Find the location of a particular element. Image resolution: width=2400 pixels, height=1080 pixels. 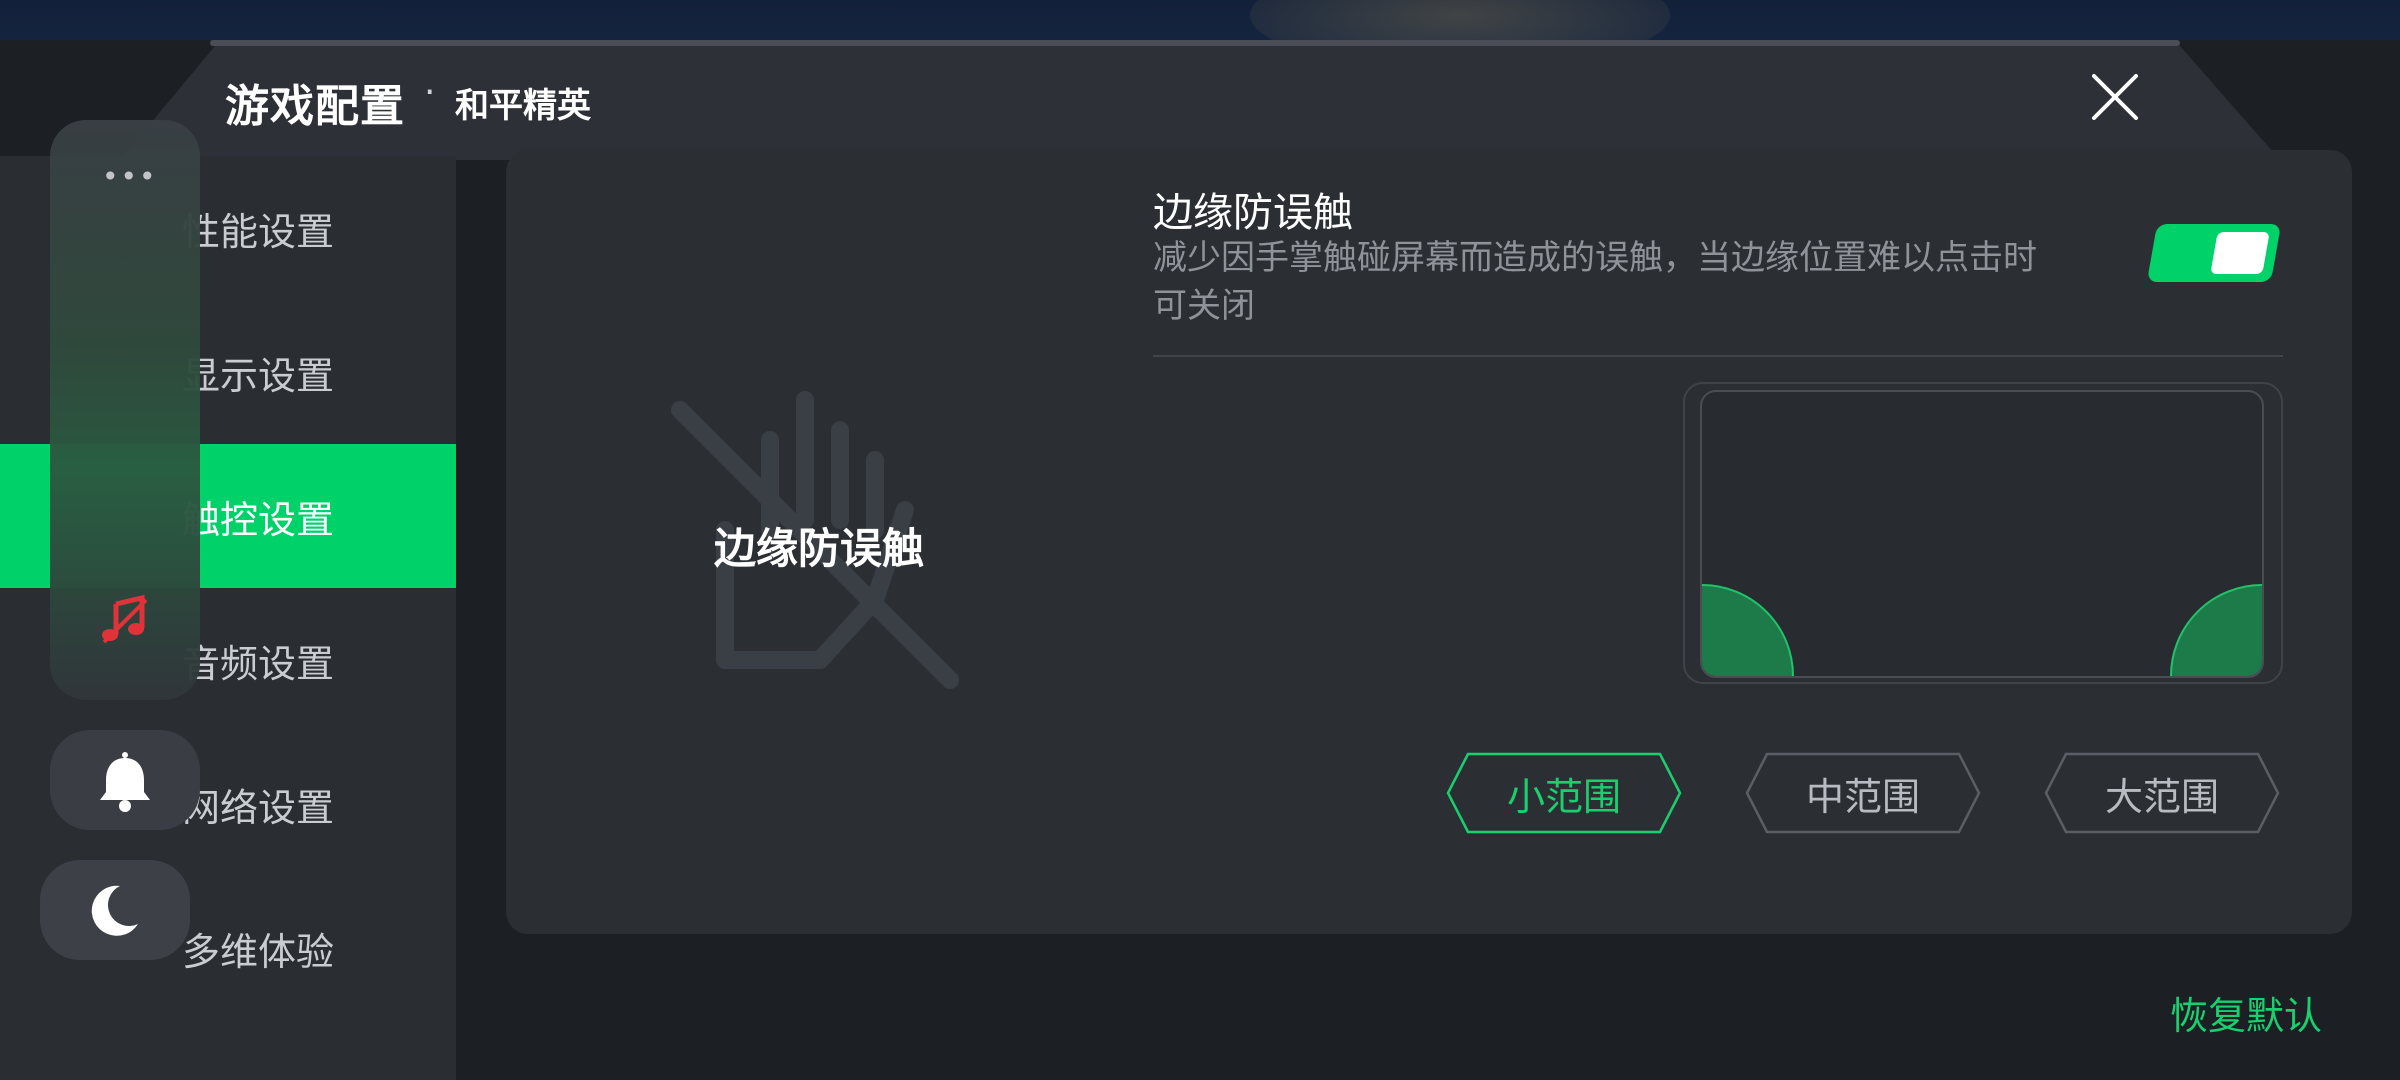

setting-description: 减少因手掌触碰屏幕而造成的误触，当边缘位置难以点击时可关闭 is located at coordinates (1595, 282).